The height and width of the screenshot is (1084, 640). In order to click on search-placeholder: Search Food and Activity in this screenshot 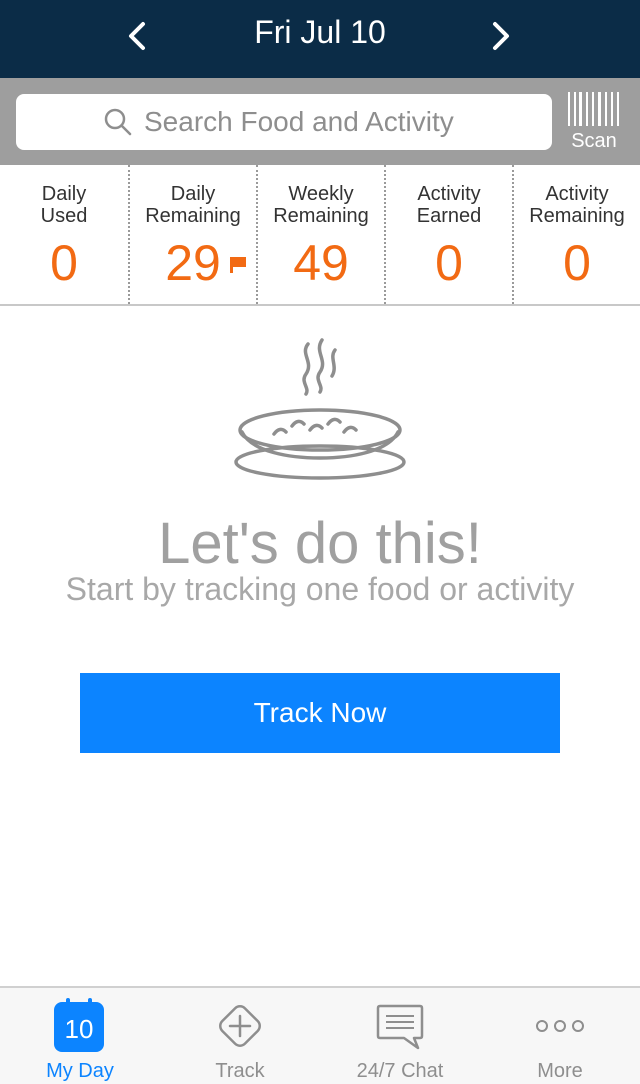, I will do `click(299, 121)`.